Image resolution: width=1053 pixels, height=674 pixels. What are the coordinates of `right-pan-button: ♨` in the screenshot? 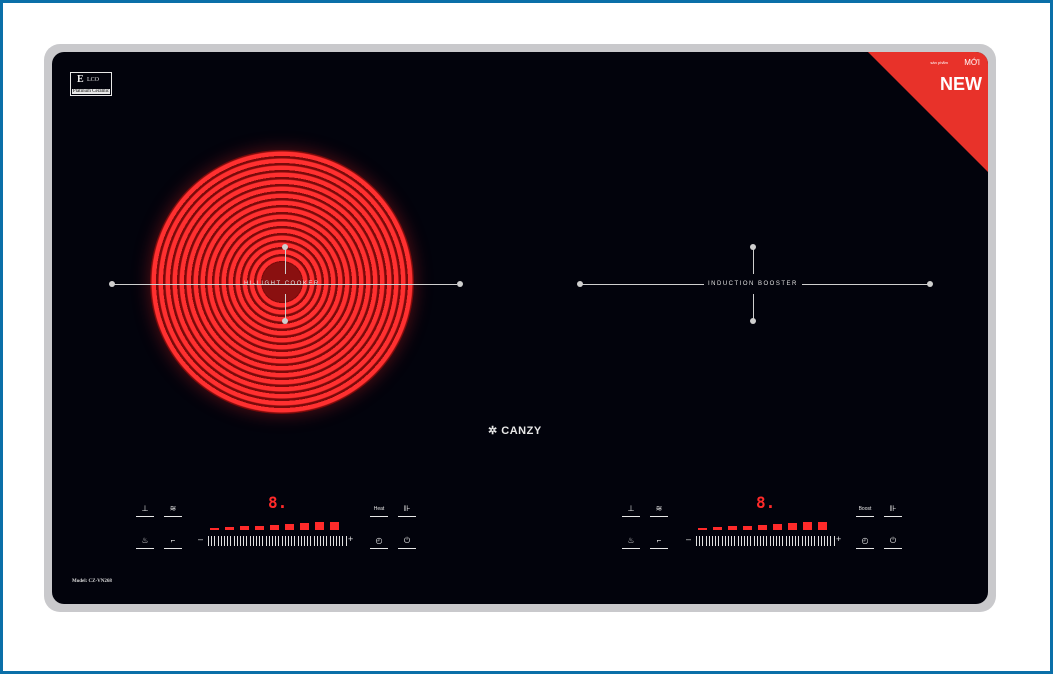 It's located at (631, 542).